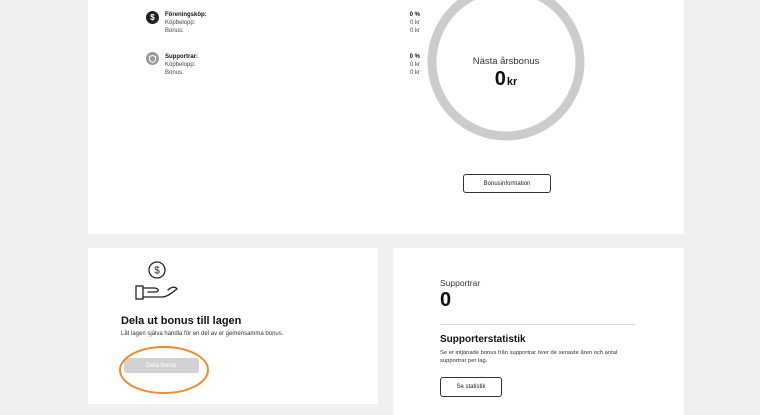 This screenshot has width=760, height=415. What do you see at coordinates (507, 183) in the screenshot?
I see `bonus-information-button: Bonusinformation` at bounding box center [507, 183].